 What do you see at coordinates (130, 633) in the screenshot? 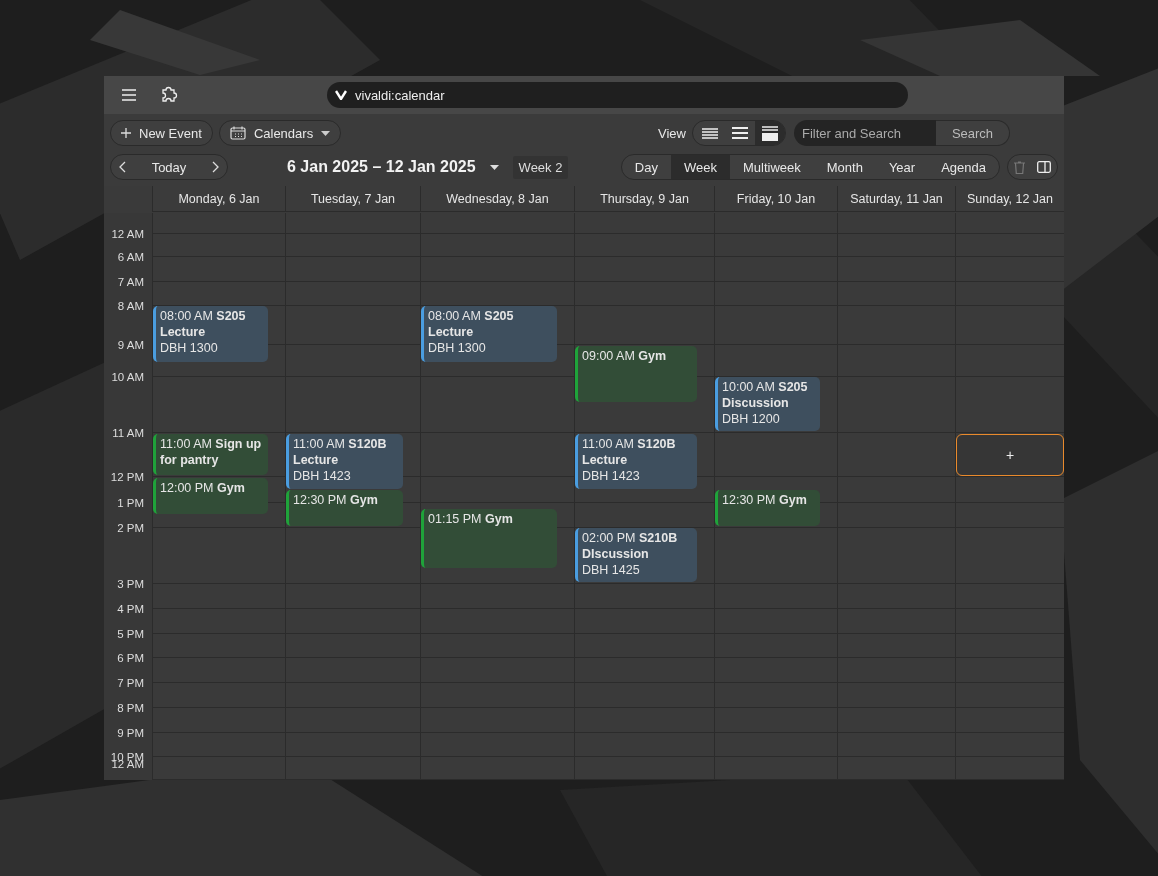
I see `hour-label: 5 PM` at bounding box center [130, 633].